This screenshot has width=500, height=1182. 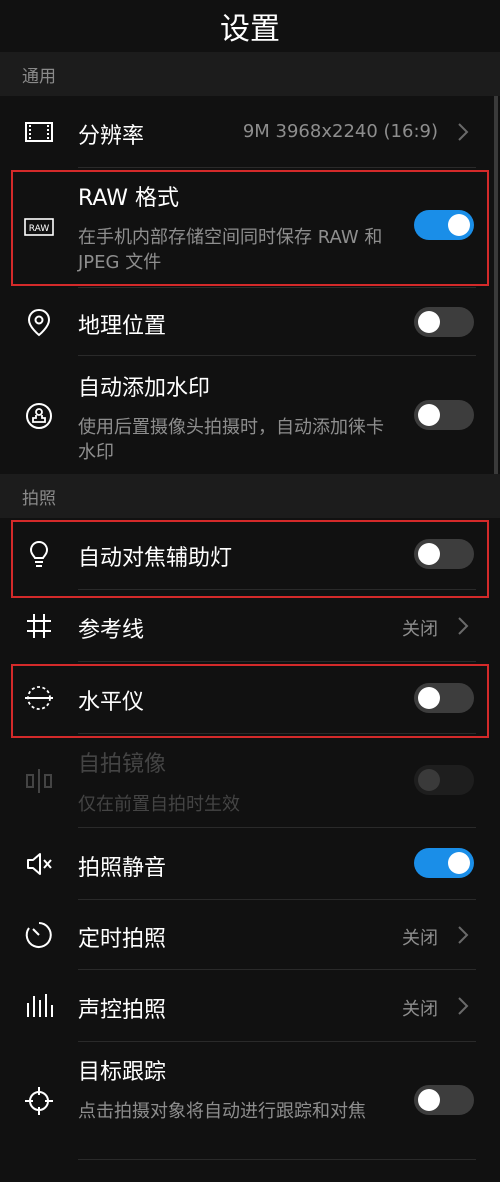 What do you see at coordinates (250, 626) in the screenshot?
I see `setting-row-grid: 参考线 关闭` at bounding box center [250, 626].